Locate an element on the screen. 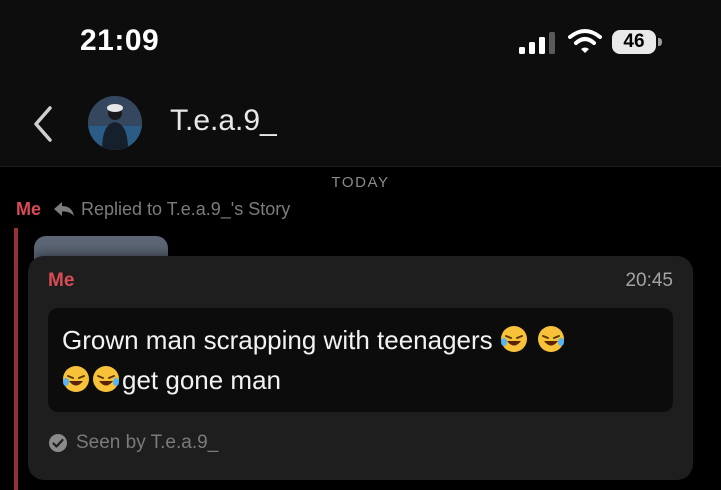 Image resolution: width=721 pixels, height=490 pixels. battery-level: 46 is located at coordinates (634, 42).